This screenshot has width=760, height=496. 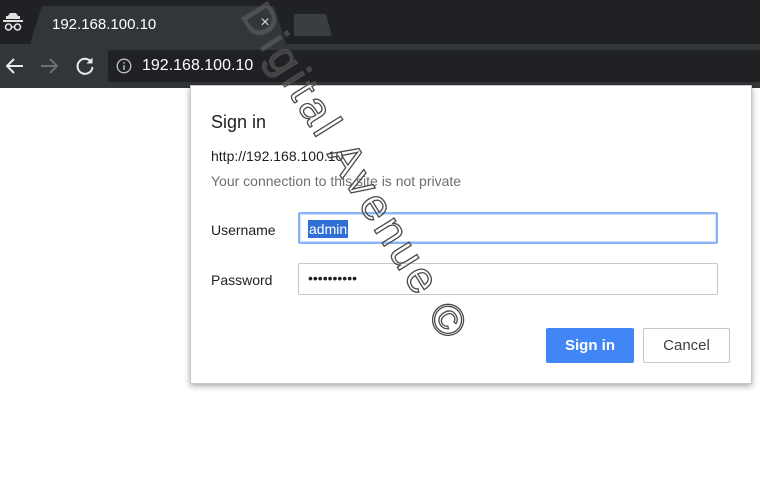 I want to click on password-label: Password, so click(x=242, y=280).